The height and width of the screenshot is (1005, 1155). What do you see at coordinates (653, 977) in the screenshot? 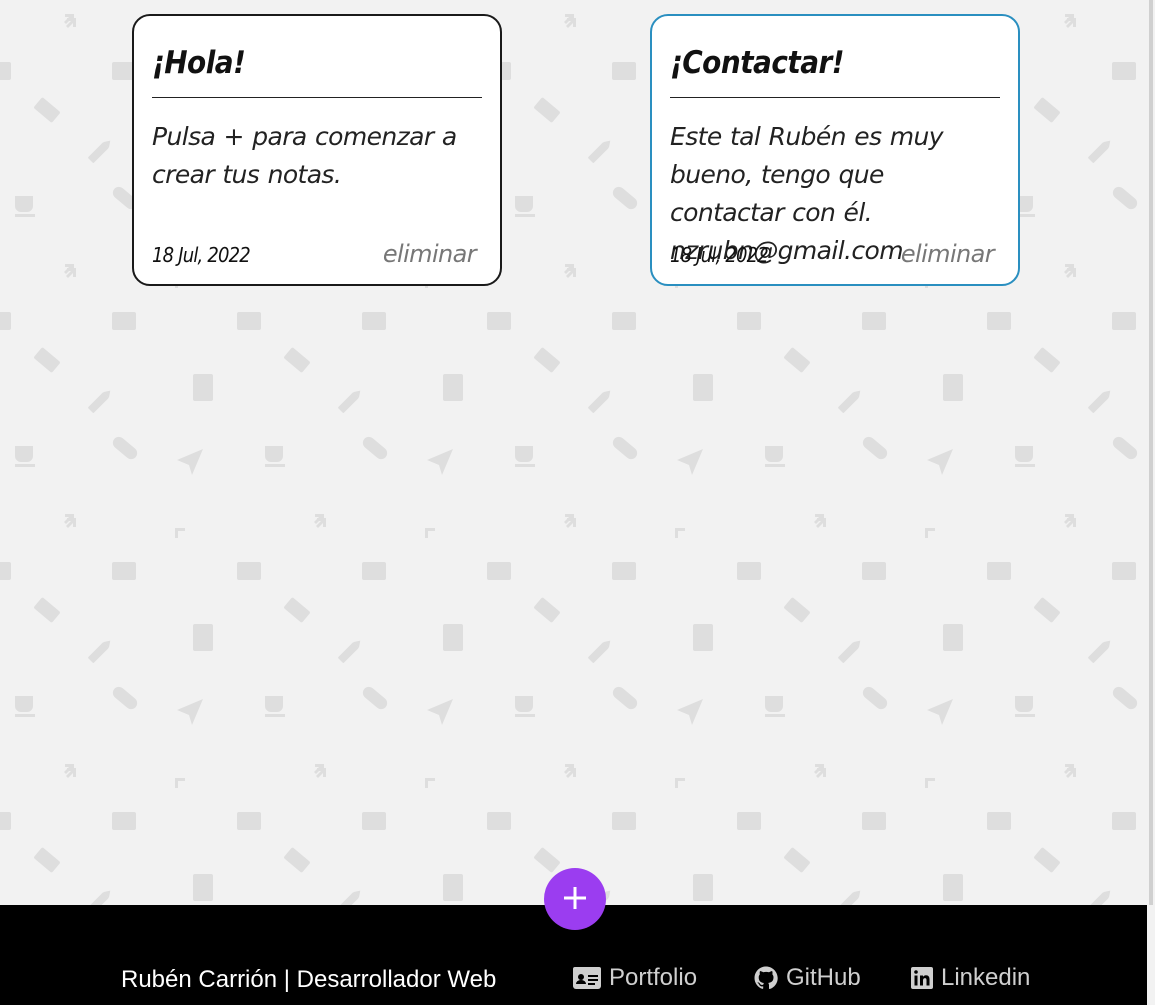
I see `footer-link-label: Portfolio` at bounding box center [653, 977].